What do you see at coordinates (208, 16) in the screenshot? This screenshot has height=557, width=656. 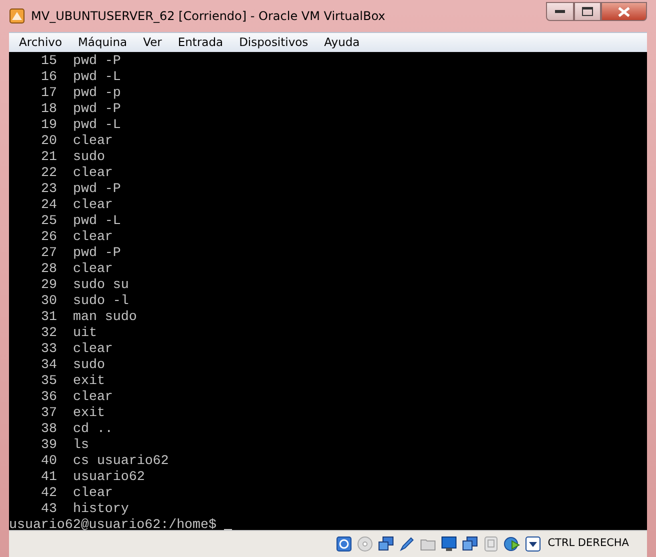 I see `window-title: MV_UBUNTUSERVER_62 [Corriendo] - Oracle VM VirtualBox` at bounding box center [208, 16].